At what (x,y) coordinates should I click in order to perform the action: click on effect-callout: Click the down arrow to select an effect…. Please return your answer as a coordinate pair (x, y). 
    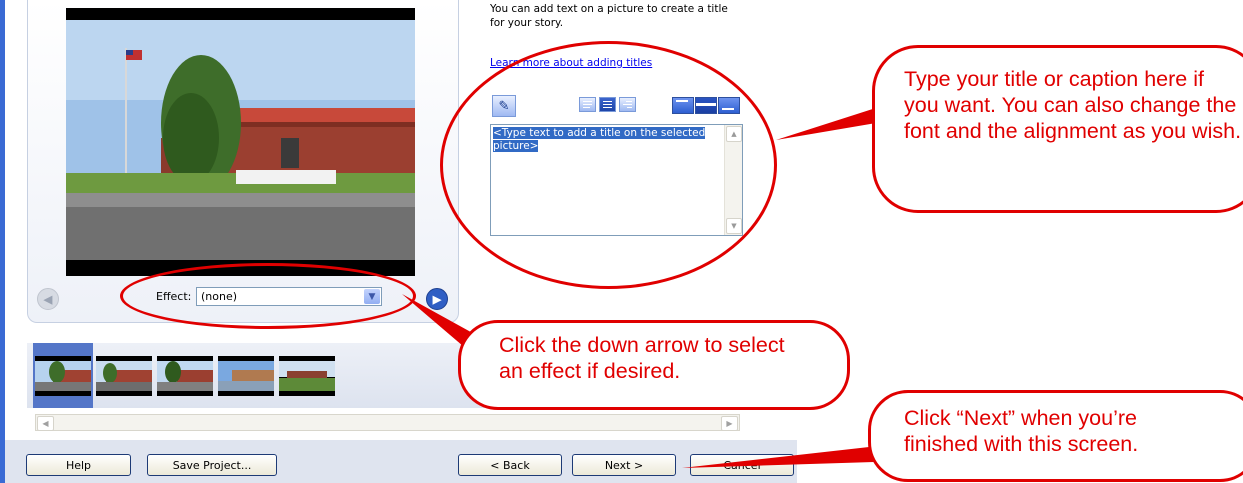
    Looking at the image, I should click on (654, 365).